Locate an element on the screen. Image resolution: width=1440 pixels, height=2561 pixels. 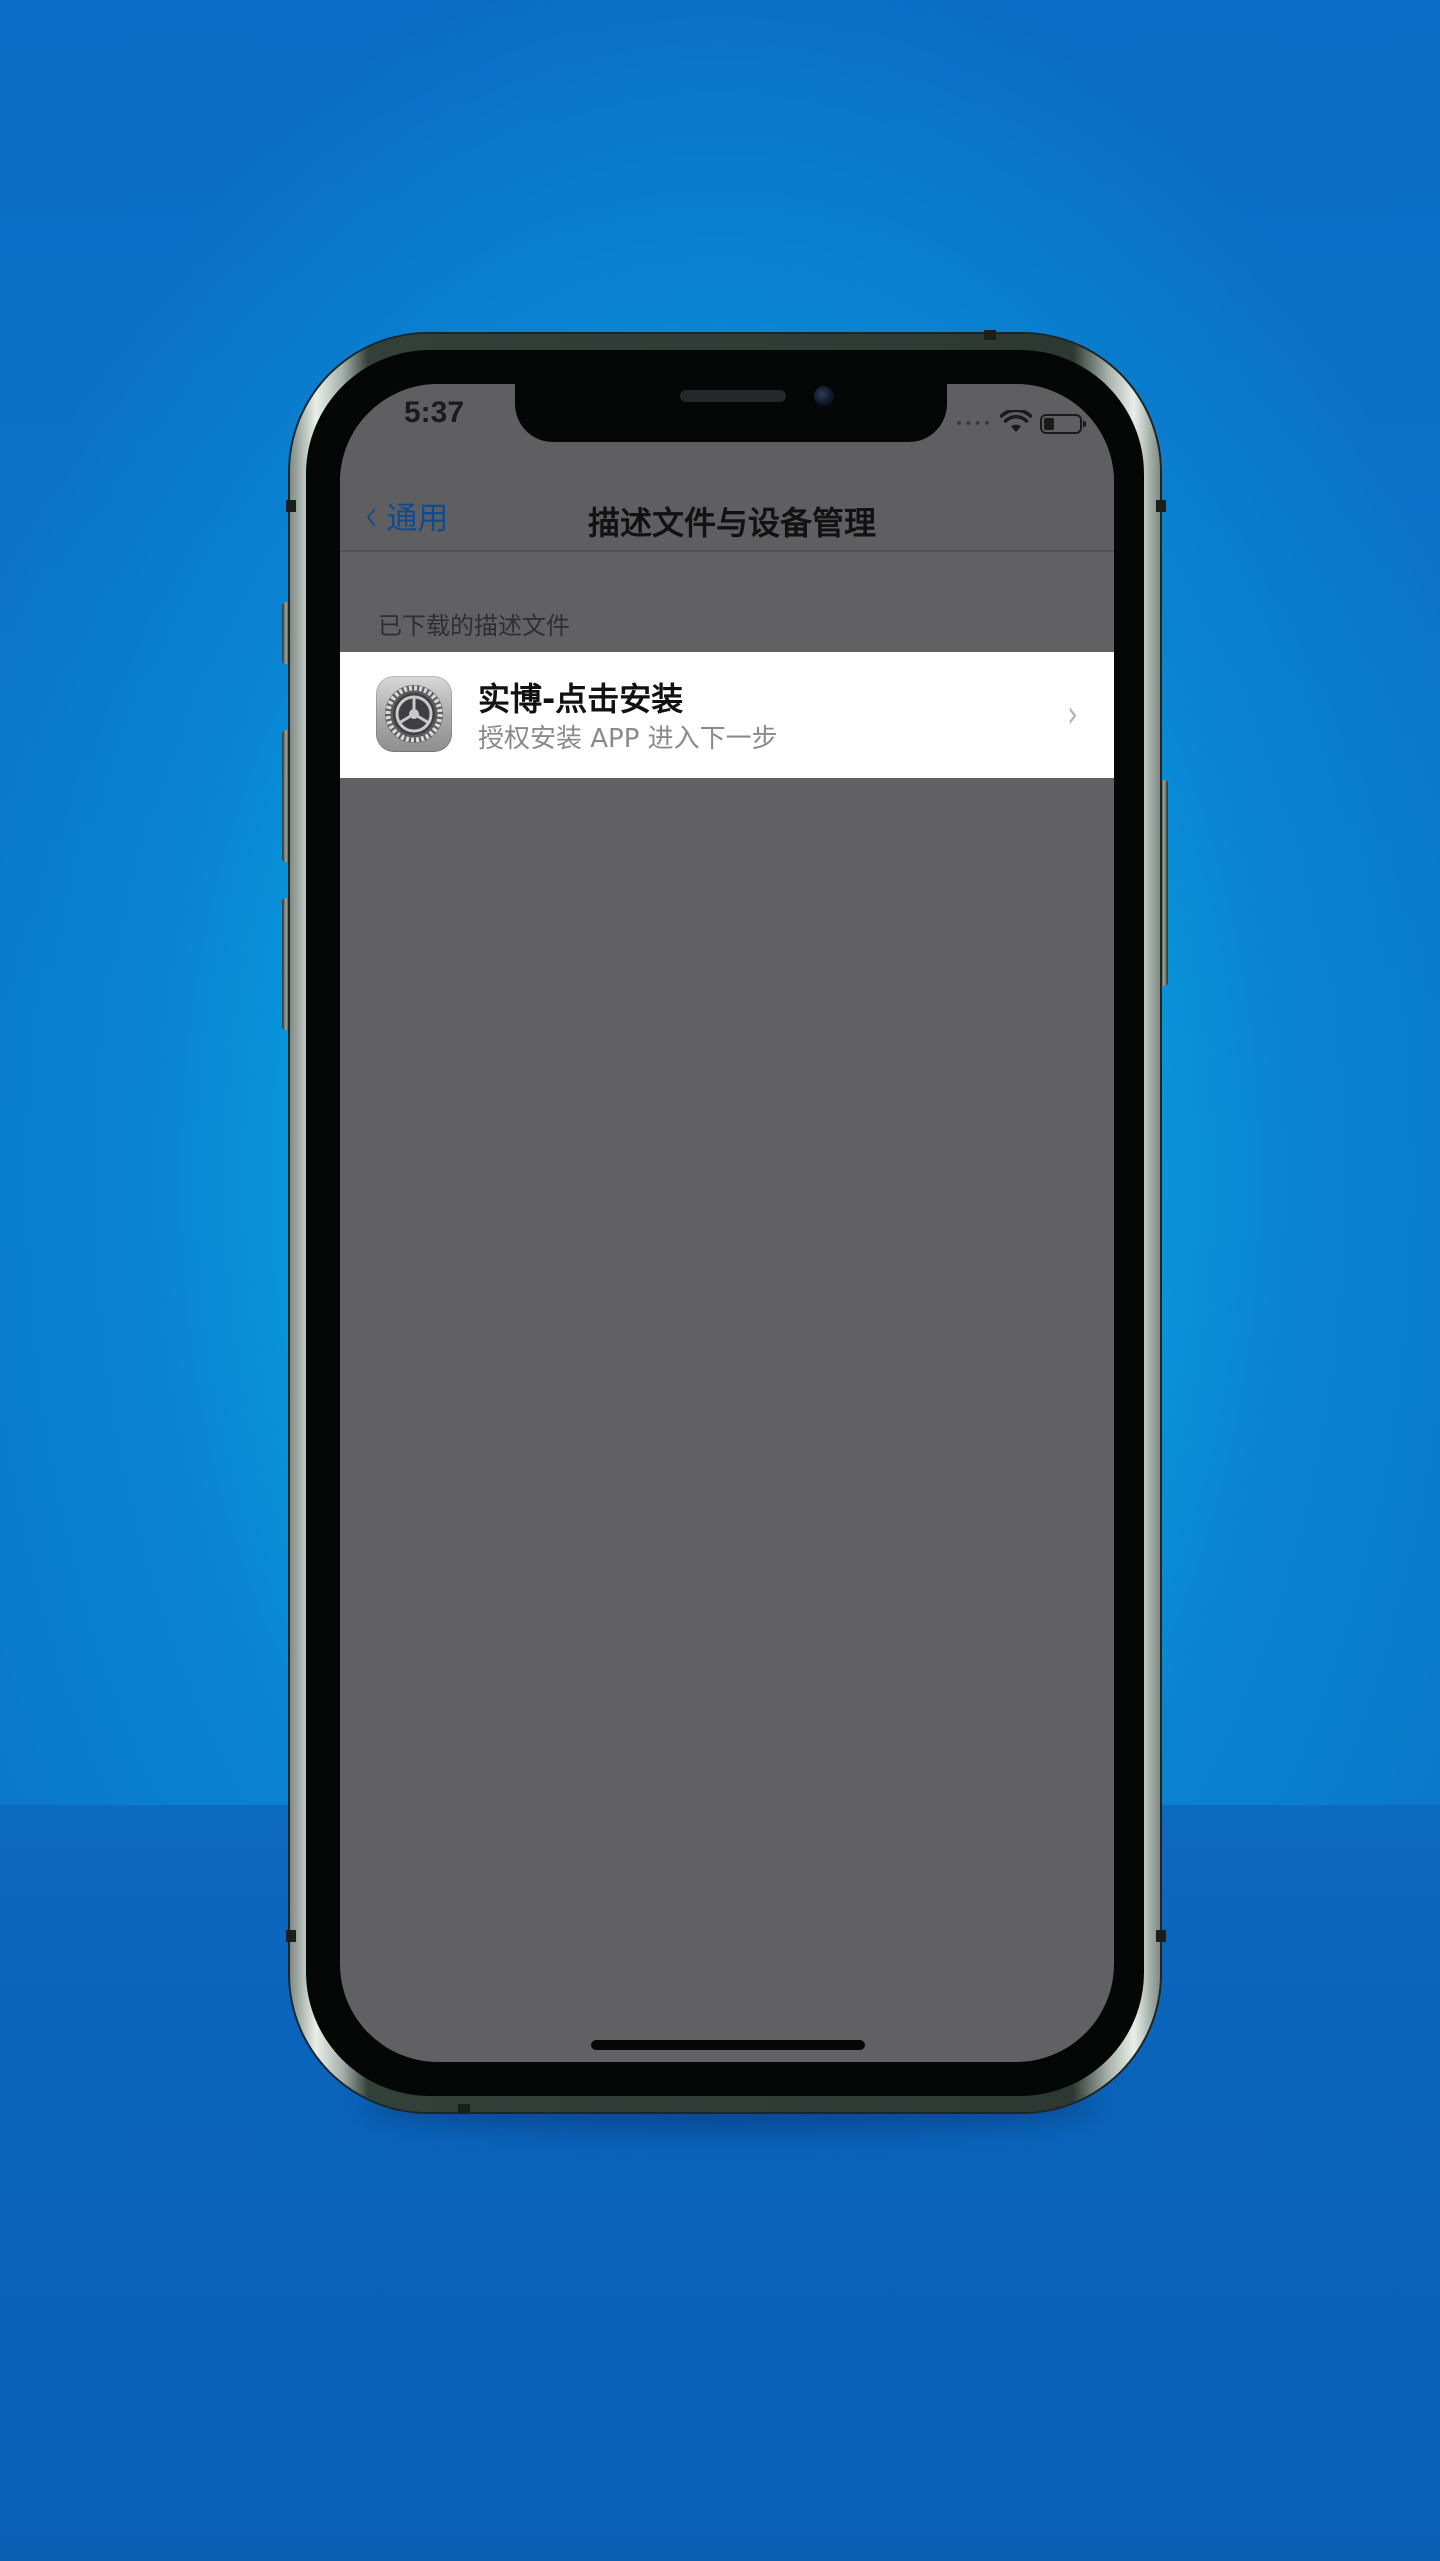
home-indicator is located at coordinates (728, 2045).